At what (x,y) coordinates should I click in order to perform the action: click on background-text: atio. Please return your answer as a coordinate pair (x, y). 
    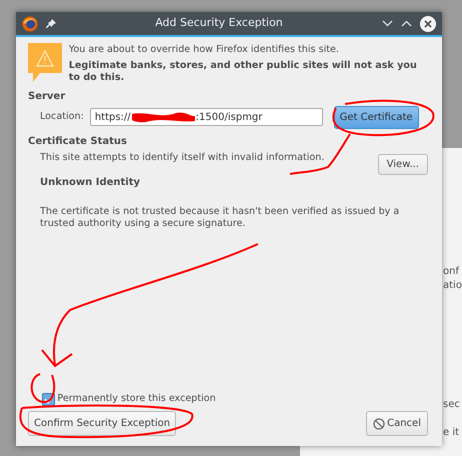
    Looking at the image, I should click on (452, 286).